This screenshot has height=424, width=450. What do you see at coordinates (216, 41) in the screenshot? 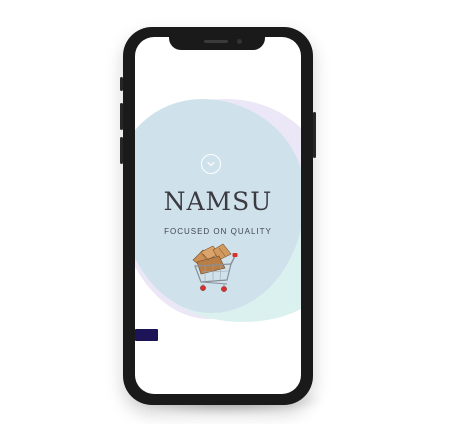
I see `phone-speaker` at bounding box center [216, 41].